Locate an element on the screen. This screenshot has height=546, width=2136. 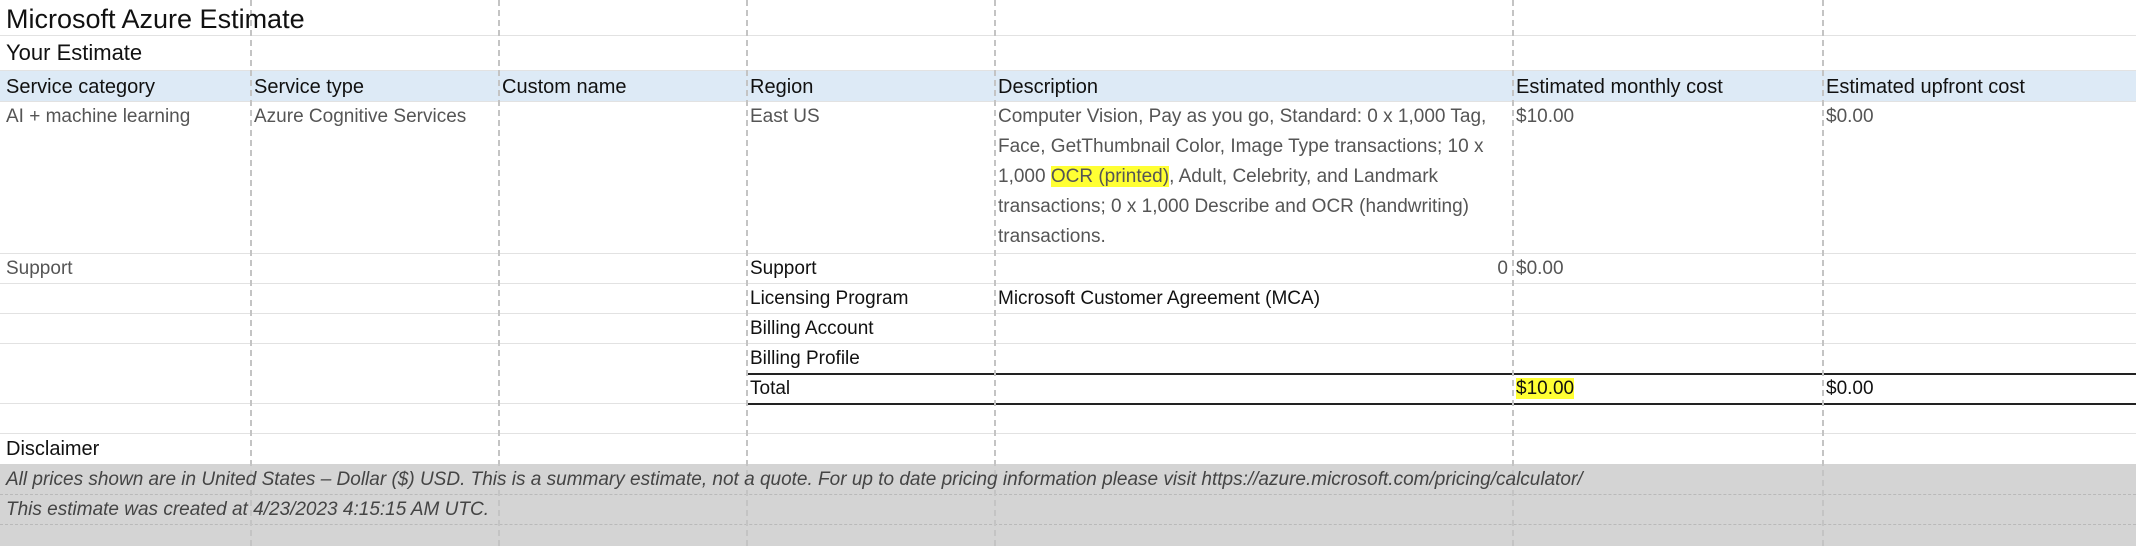
licensing-program-value: Microsoft Customer Agreement (MCA) is located at coordinates (1159, 299).